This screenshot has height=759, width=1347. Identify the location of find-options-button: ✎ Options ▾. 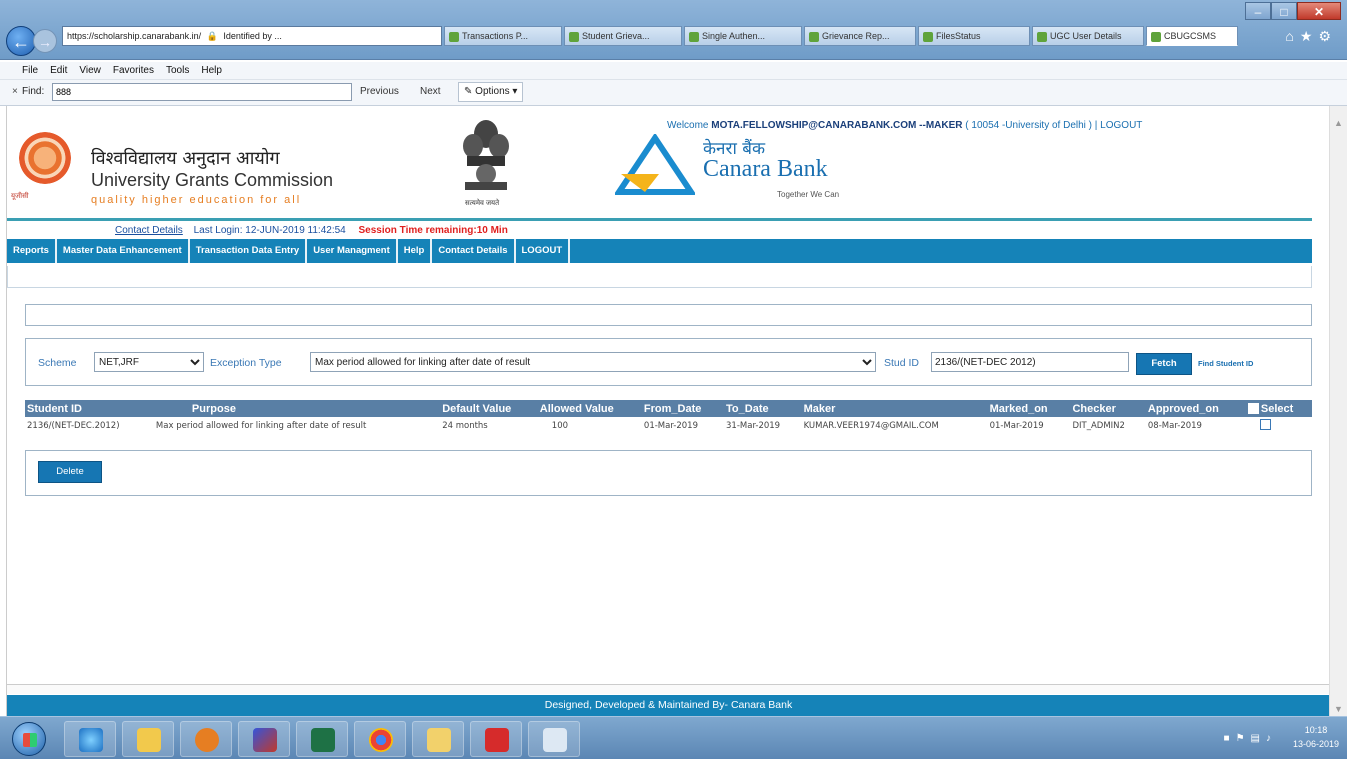
(491, 92).